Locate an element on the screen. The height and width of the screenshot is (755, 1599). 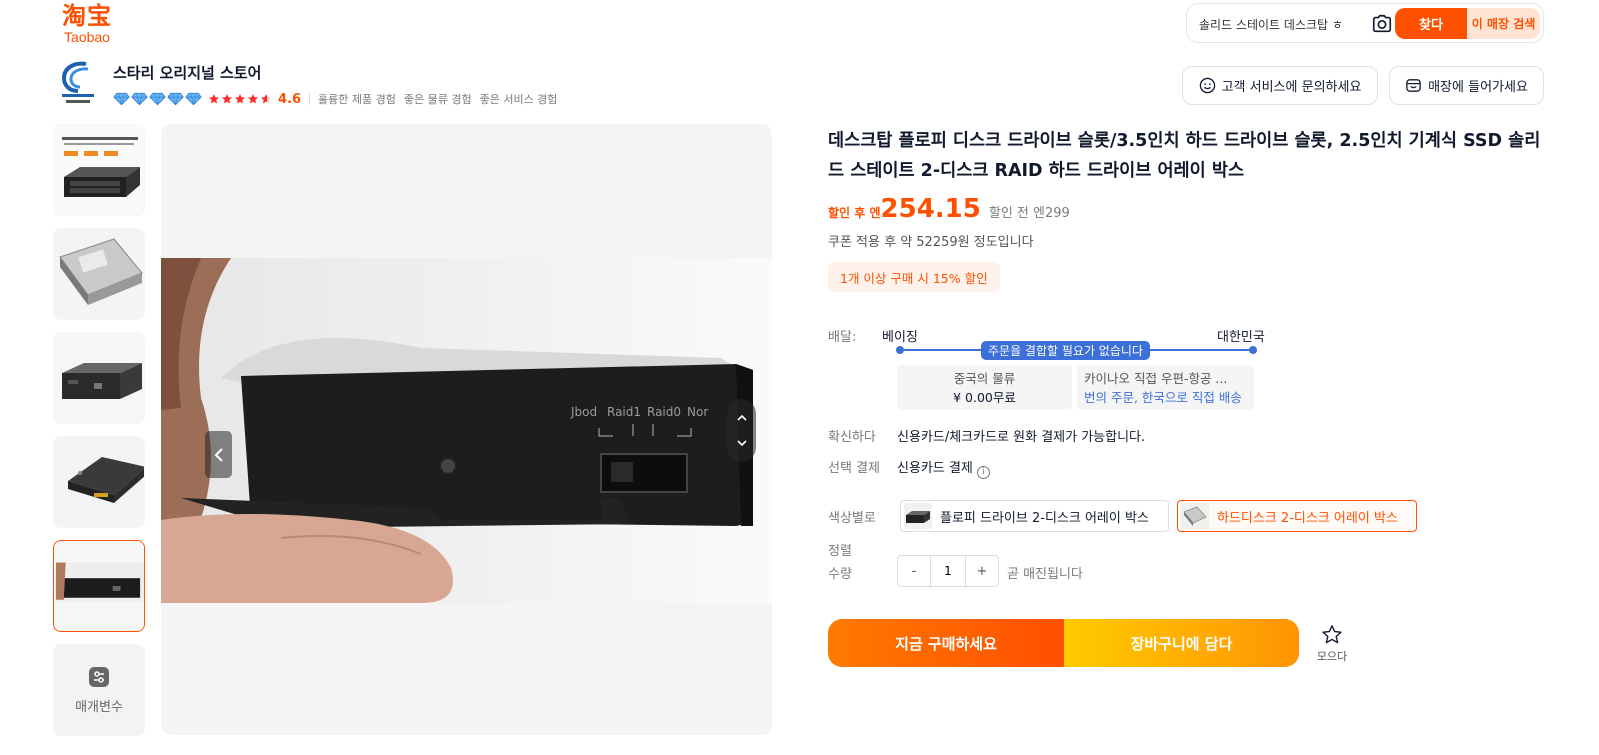
taobao-logo: 淘宝 Taobao is located at coordinates (87, 23).